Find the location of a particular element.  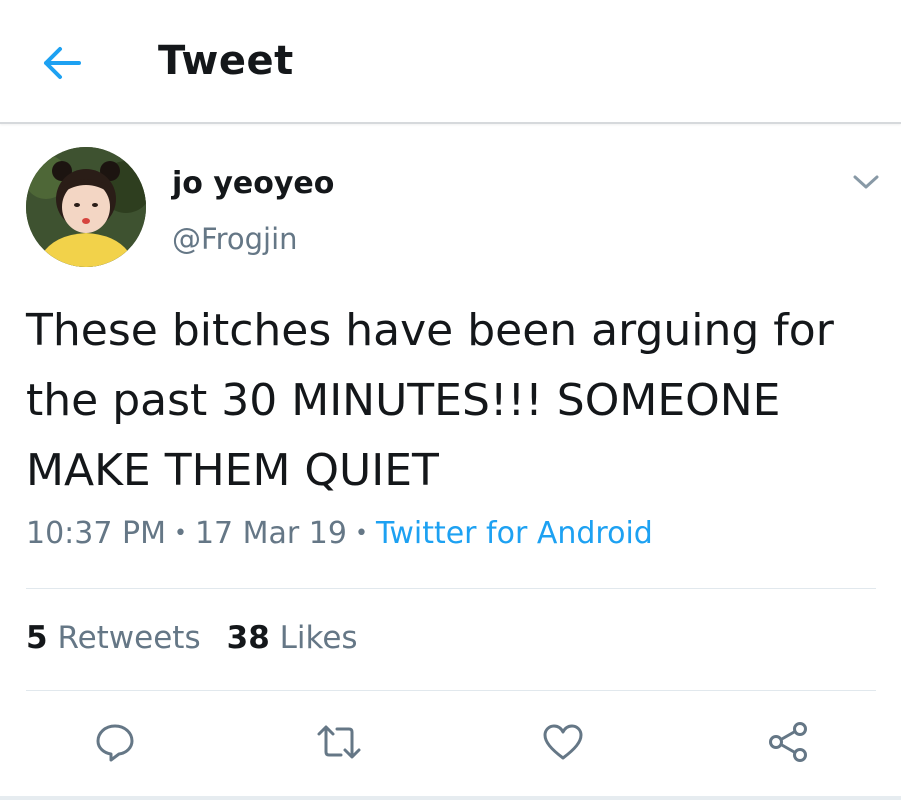

share-button is located at coordinates (788, 742).